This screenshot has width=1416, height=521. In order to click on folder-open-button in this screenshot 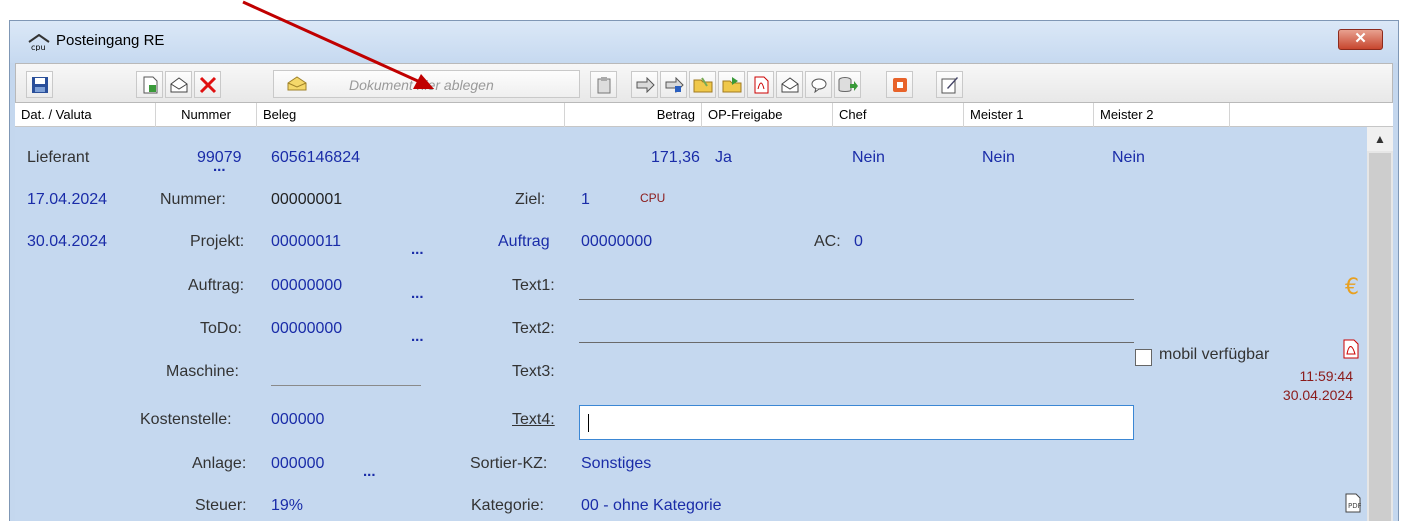, I will do `click(702, 84)`.